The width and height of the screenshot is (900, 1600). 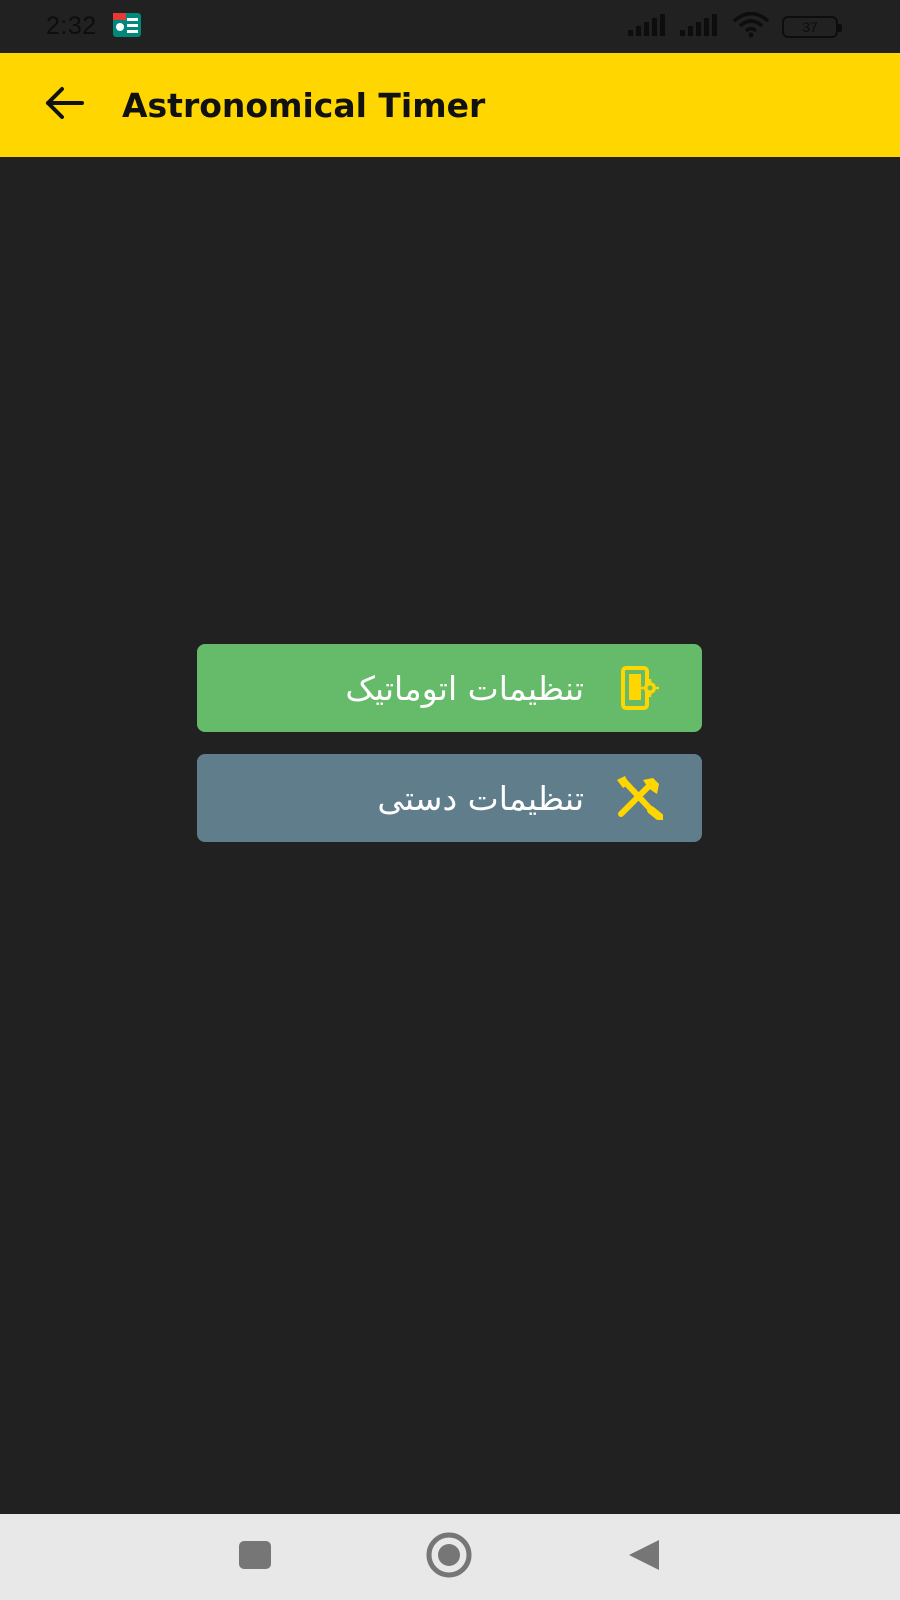 What do you see at coordinates (751, 26) in the screenshot?
I see `wifi-icon` at bounding box center [751, 26].